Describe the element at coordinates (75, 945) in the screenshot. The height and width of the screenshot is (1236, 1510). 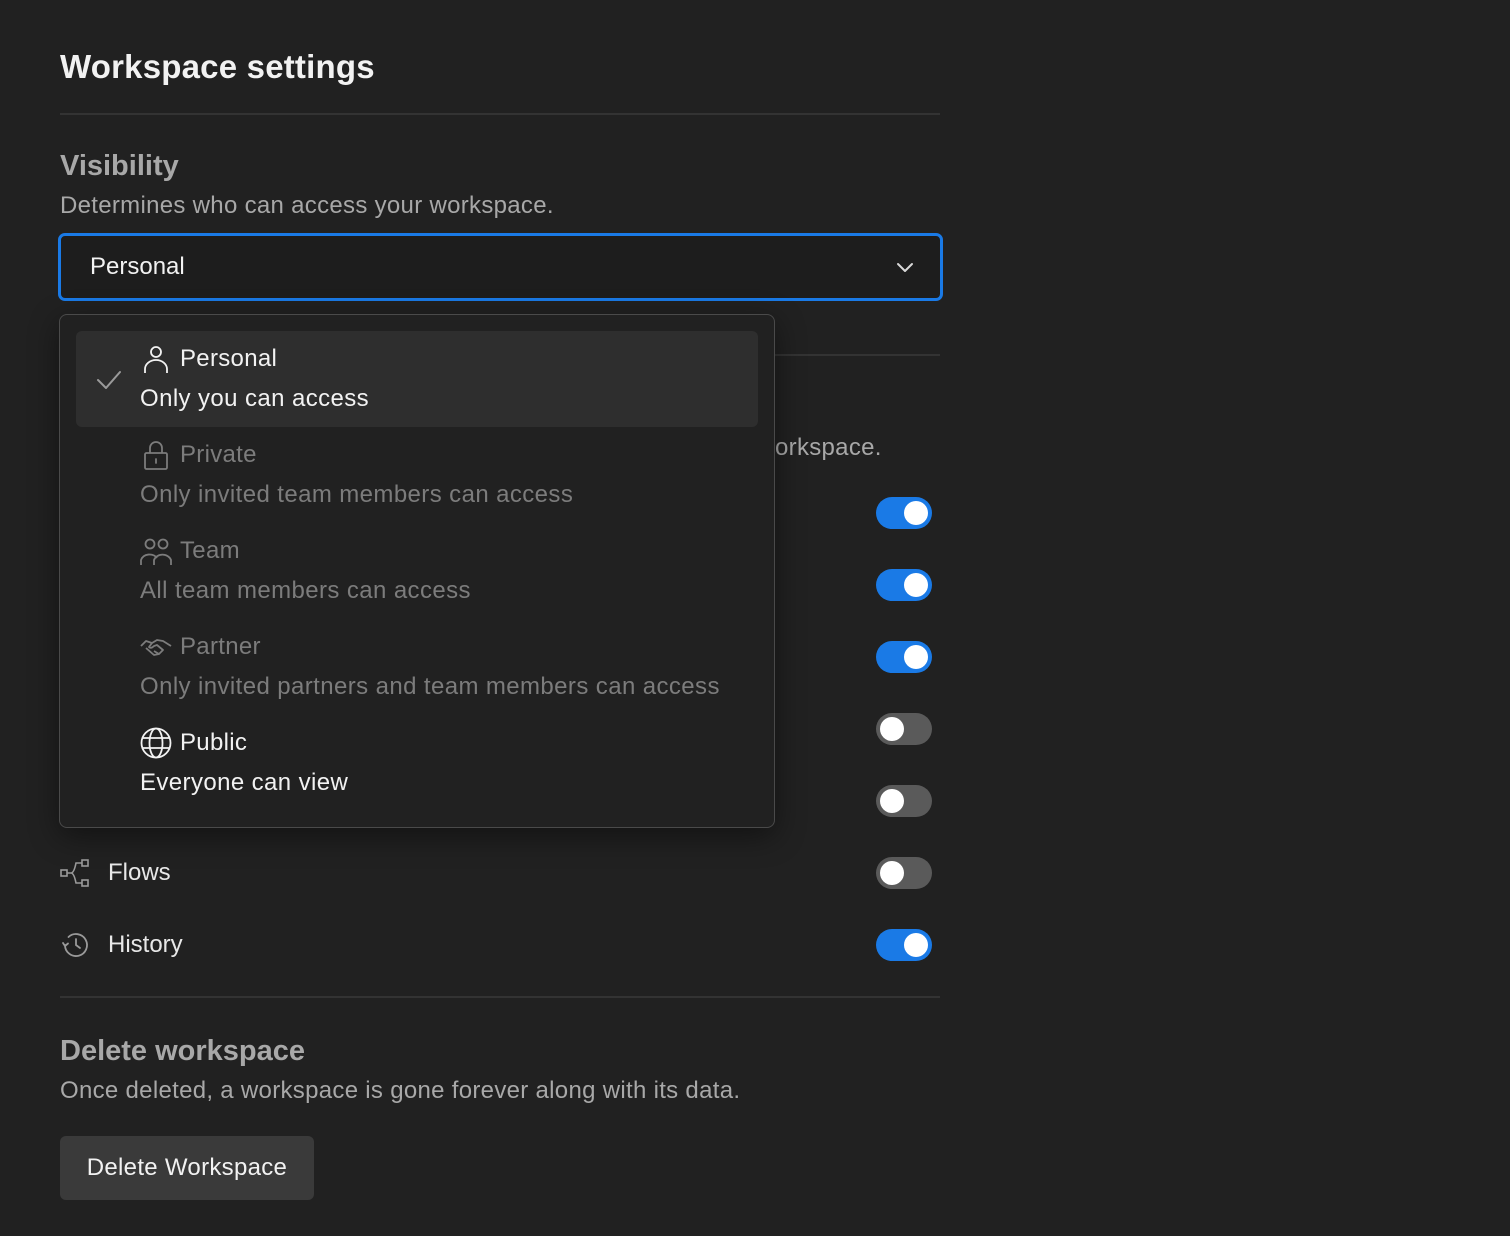
I see `history-icon` at that location.